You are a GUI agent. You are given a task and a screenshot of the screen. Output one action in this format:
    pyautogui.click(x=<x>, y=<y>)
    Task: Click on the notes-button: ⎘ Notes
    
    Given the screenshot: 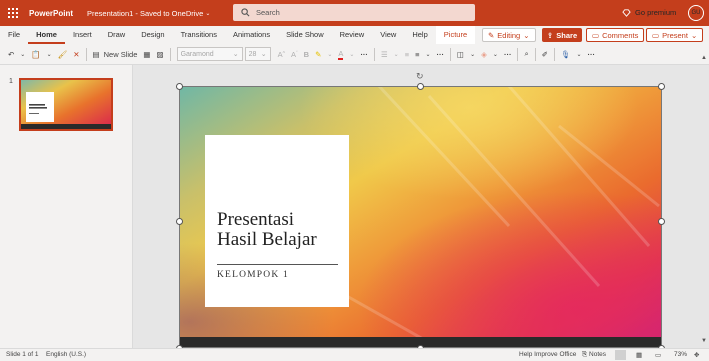 What is the action you would take?
    pyautogui.click(x=594, y=355)
    